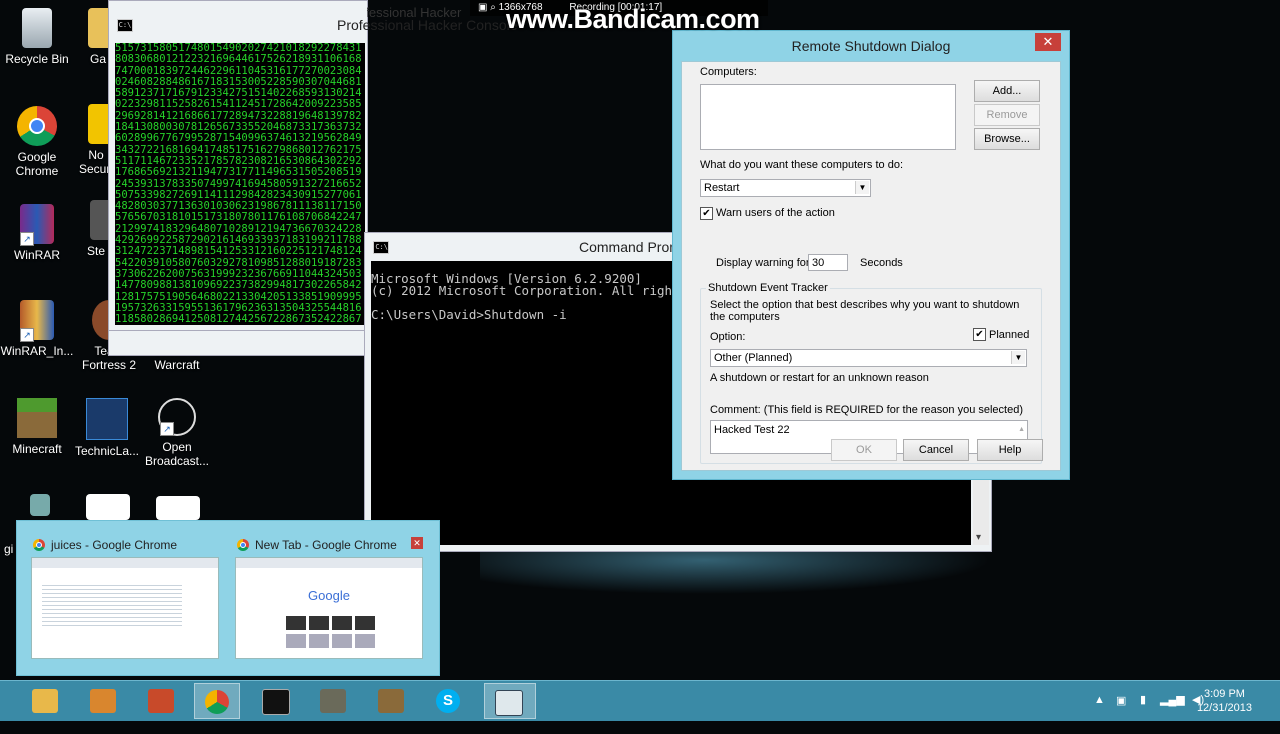 The width and height of the screenshot is (1280, 734). What do you see at coordinates (640, 700) in the screenshot?
I see `taskbar: S ▲ ▣ ▮ ▂▄▆ ◀) 3:09 PM 12/31/2013` at bounding box center [640, 700].